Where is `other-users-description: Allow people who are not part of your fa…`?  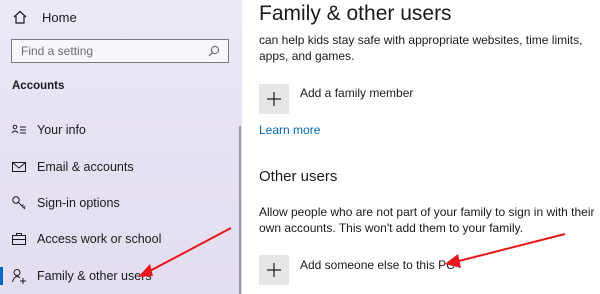 other-users-description: Allow people who are not part of your fa… is located at coordinates (427, 220).